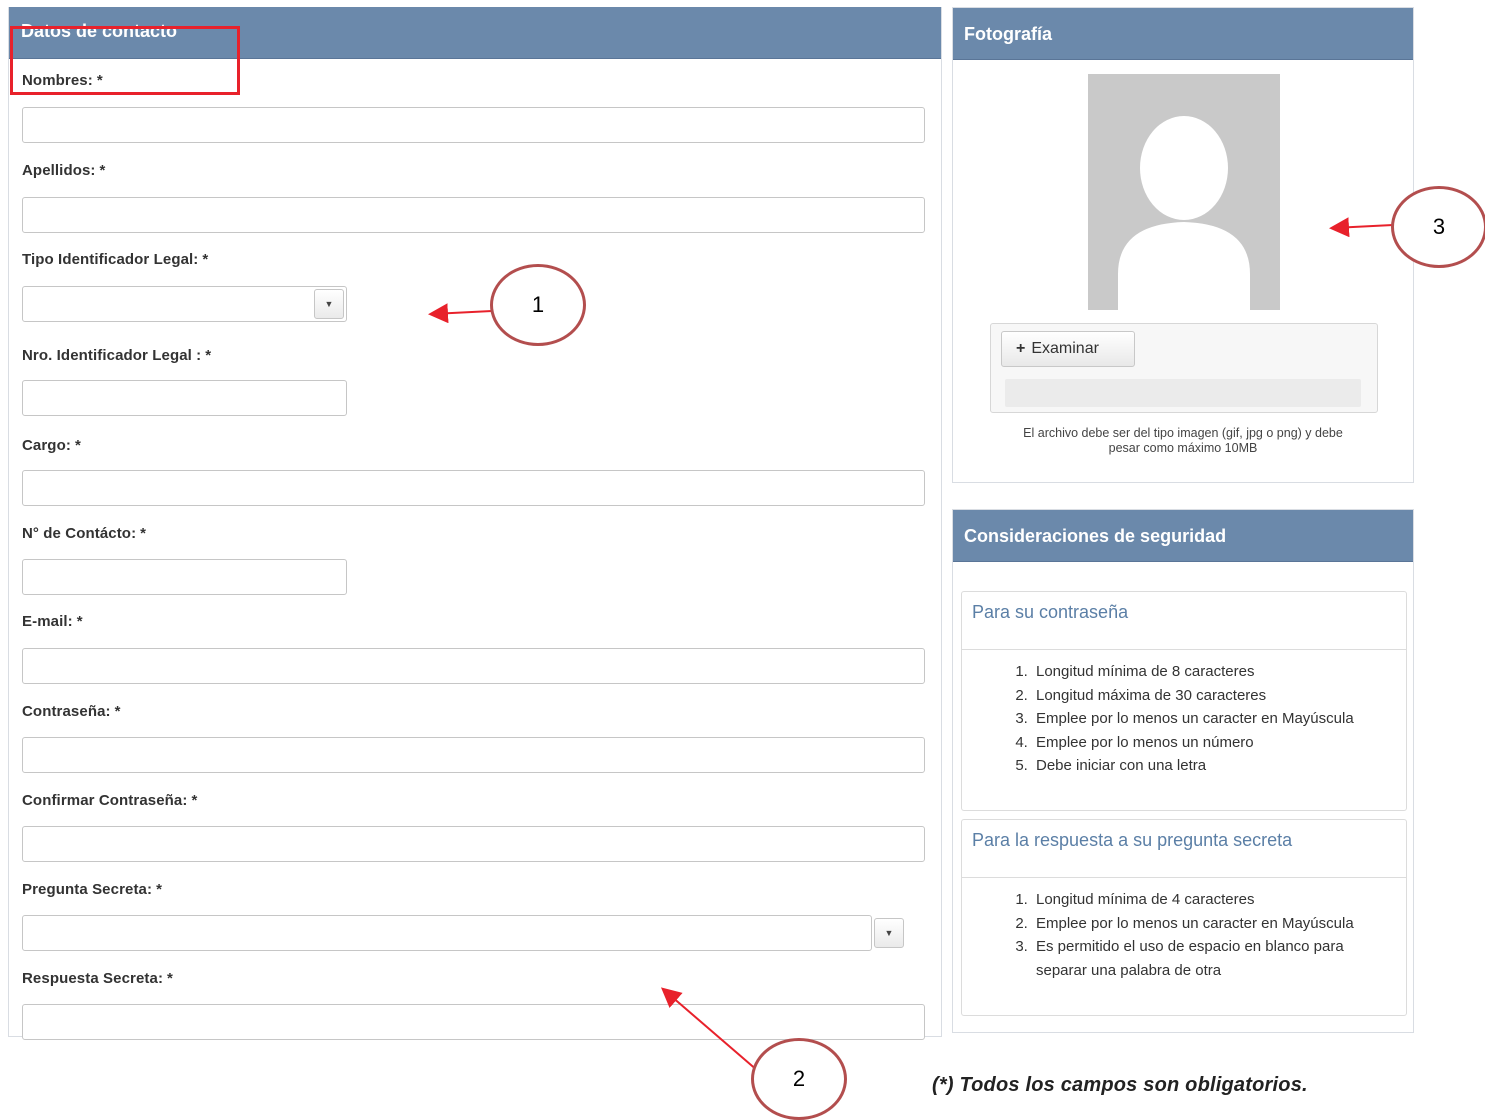 This screenshot has width=1485, height=1120. What do you see at coordinates (1184, 849) in the screenshot?
I see `answer-rules-title: Para la respuesta a su pregunta secreta` at bounding box center [1184, 849].